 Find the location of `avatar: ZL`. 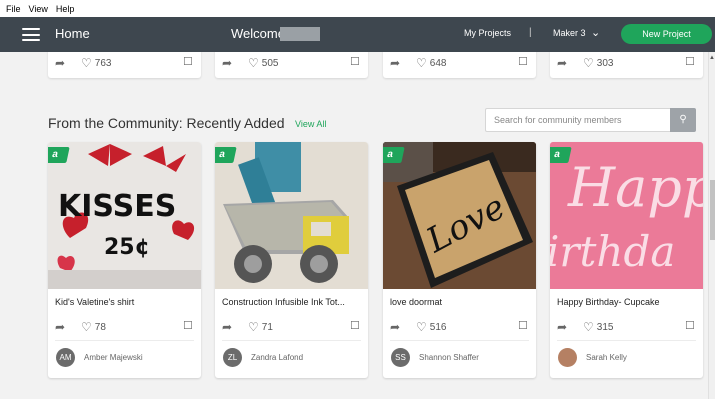

avatar: ZL is located at coordinates (232, 357).